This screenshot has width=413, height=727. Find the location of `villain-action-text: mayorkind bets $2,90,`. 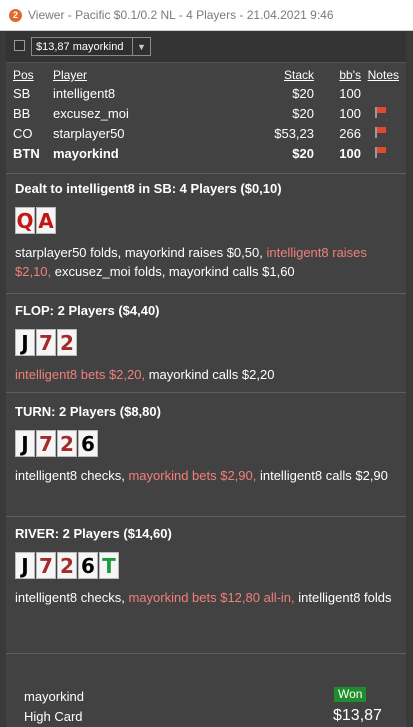

villain-action-text: mayorkind bets $2,90, is located at coordinates (192, 475).